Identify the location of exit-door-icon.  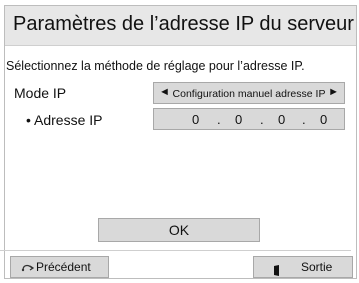
(277, 272).